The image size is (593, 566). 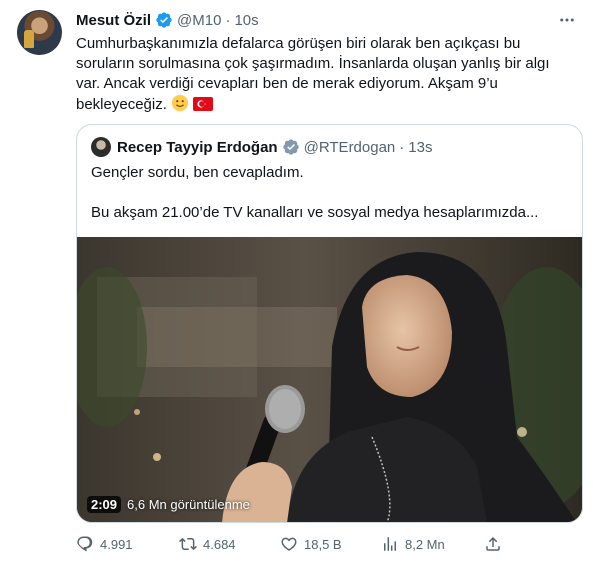 I want to click on more-options-dots, so click(x=567, y=20).